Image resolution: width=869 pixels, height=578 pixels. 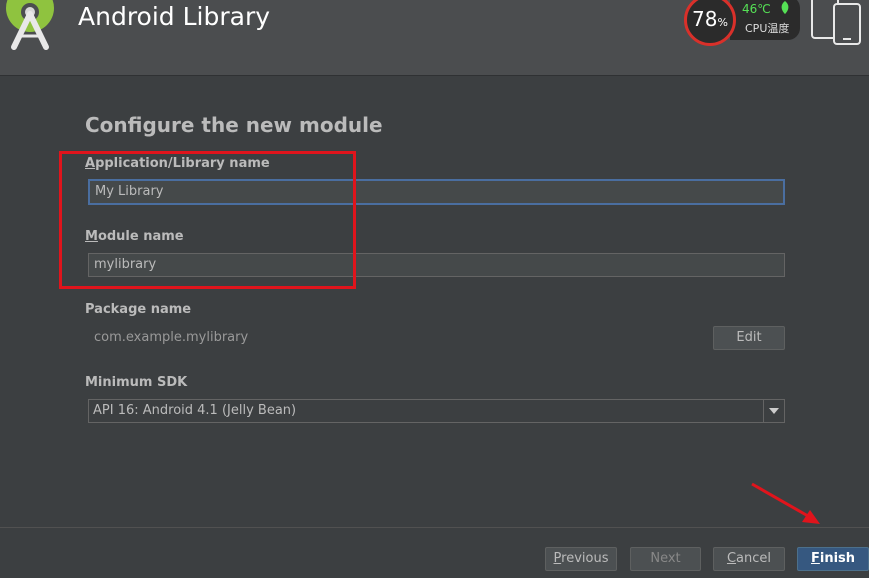 I want to click on edit-package-button: Edit, so click(x=749, y=338).